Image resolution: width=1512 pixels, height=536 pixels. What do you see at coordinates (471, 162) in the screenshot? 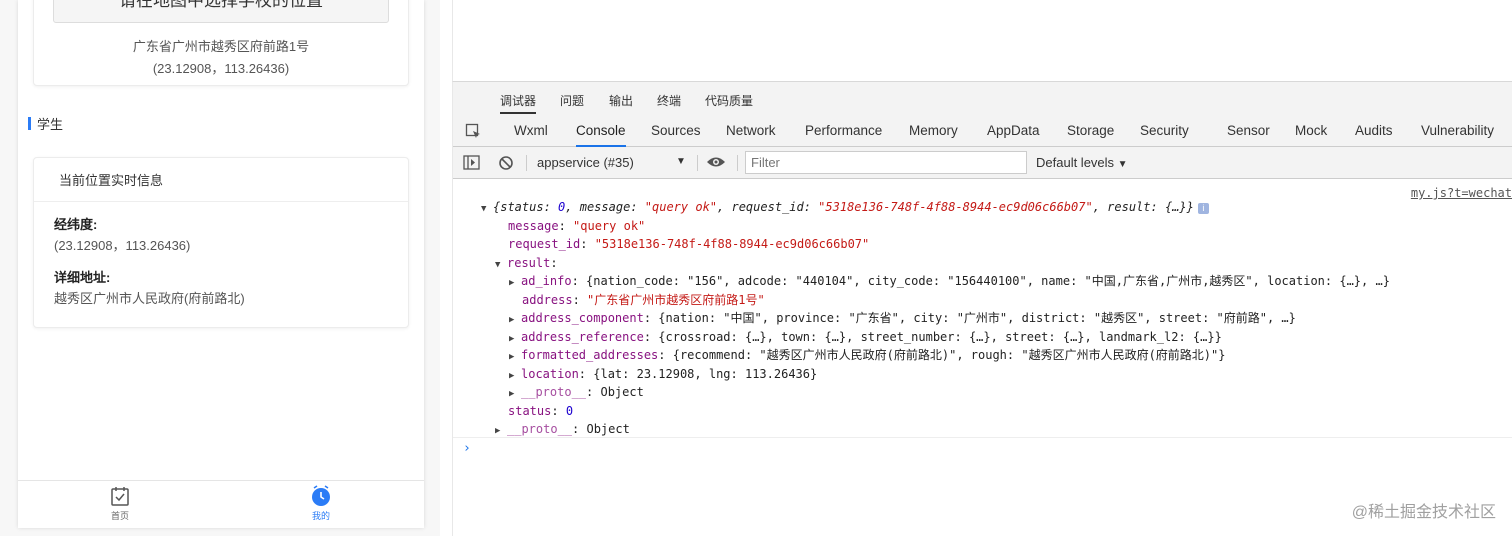
I see `sidebar-toggle-icon` at bounding box center [471, 162].